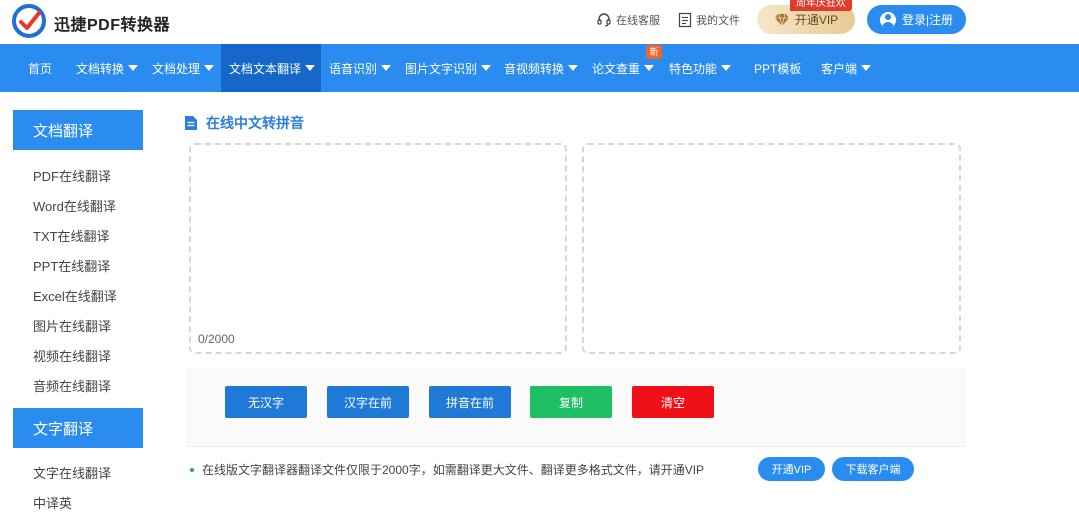 The height and width of the screenshot is (512, 1079). Describe the element at coordinates (539, 22) in the screenshot. I see `top-header: 迅捷PDF转换器 在线客服 我的文件 开通VIP 周年庆狂欢 登录|注册` at that location.